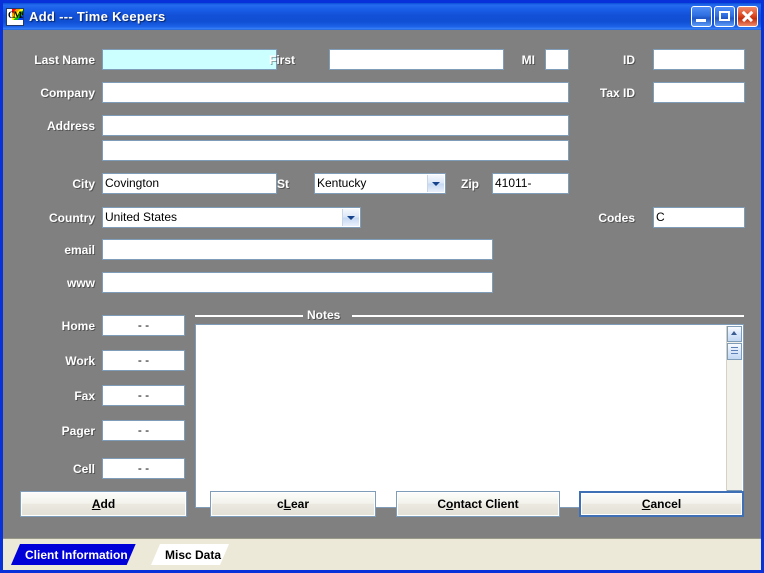 This screenshot has height=573, width=764. Describe the element at coordinates (297, 249) in the screenshot. I see `email-input` at that location.